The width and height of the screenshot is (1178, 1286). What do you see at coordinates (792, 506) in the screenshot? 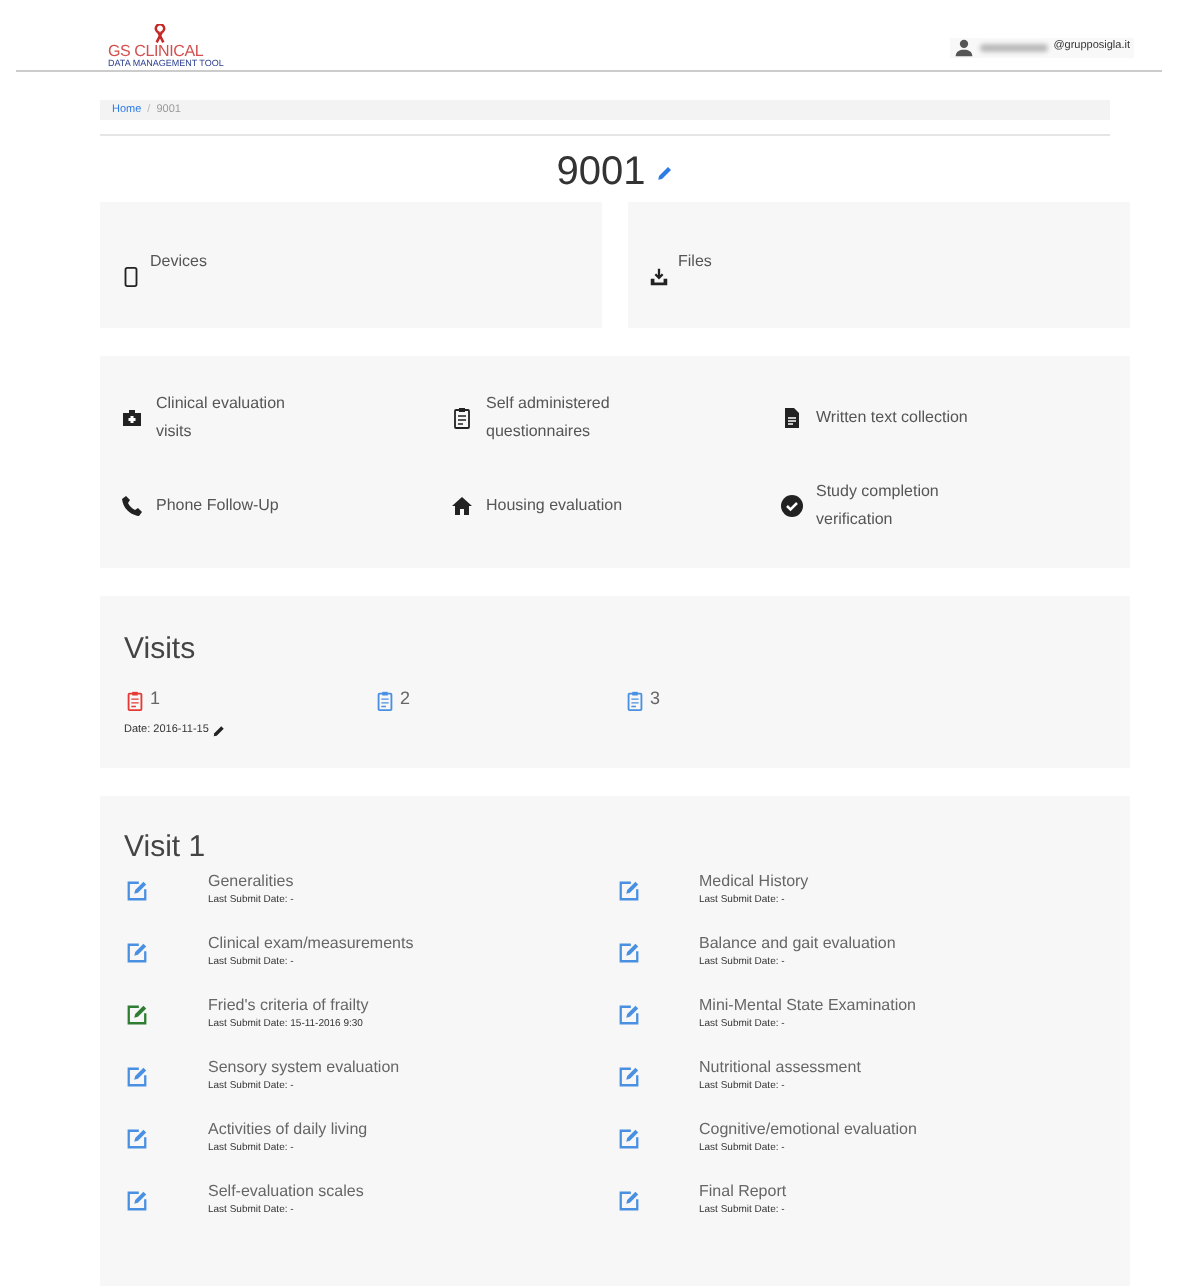
I see `check-circle-icon` at bounding box center [792, 506].